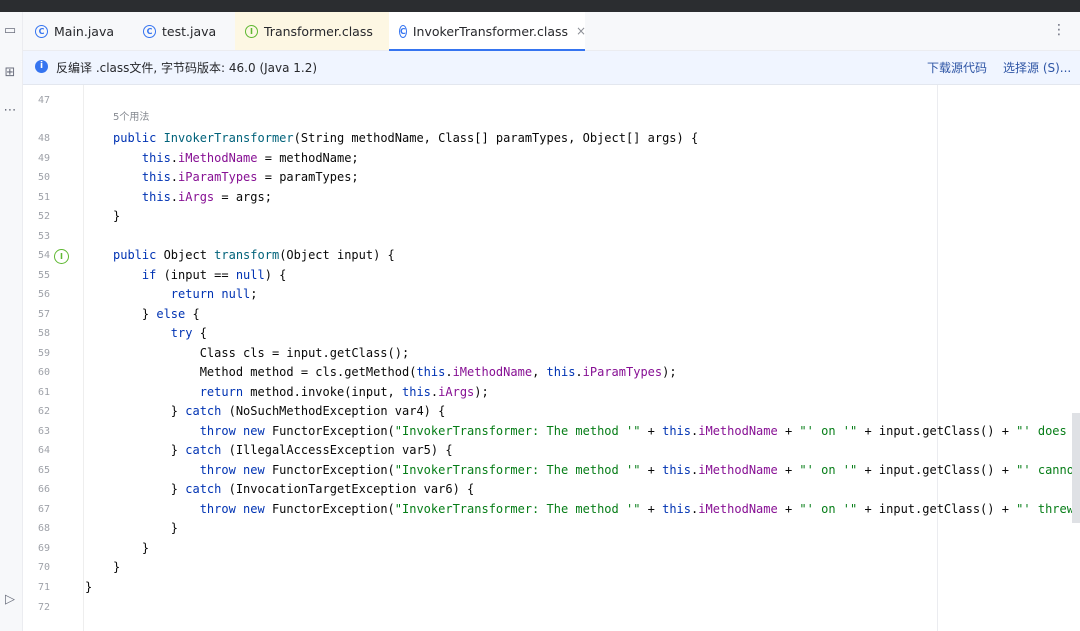 The height and width of the screenshot is (631, 1080). Describe the element at coordinates (1045, 509) in the screenshot. I see `code-token: "' threw an exception");` at that location.